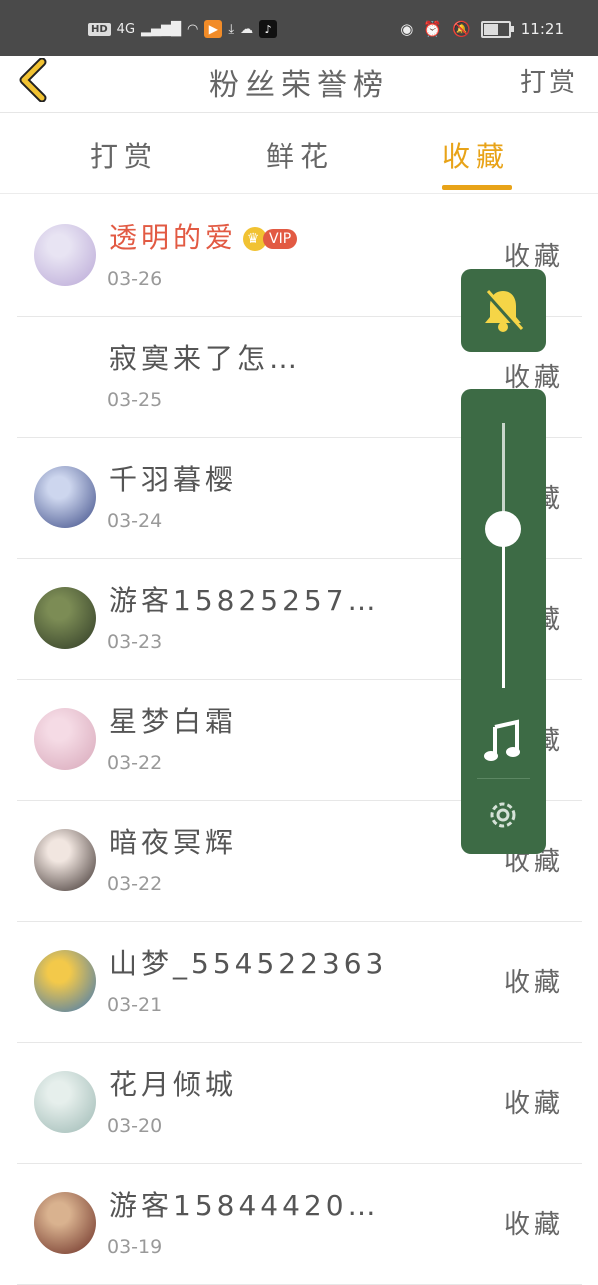  I want to click on top-bar: 粉丝荣誉榜 打赏, so click(299, 84).